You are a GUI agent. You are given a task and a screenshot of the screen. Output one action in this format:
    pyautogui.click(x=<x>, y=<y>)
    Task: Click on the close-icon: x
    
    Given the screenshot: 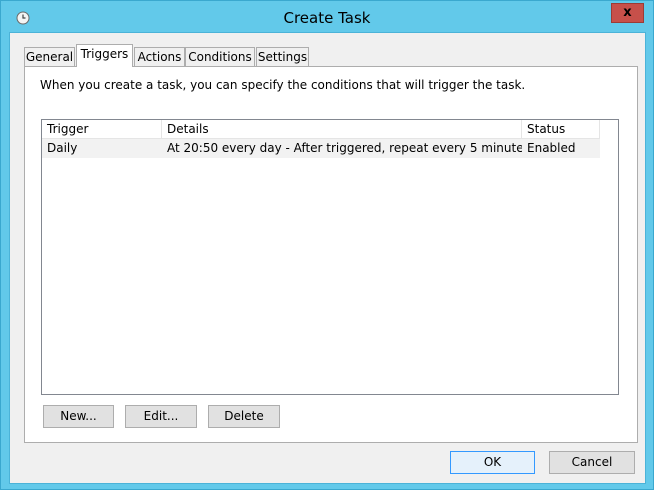 What is the action you would take?
    pyautogui.click(x=627, y=12)
    